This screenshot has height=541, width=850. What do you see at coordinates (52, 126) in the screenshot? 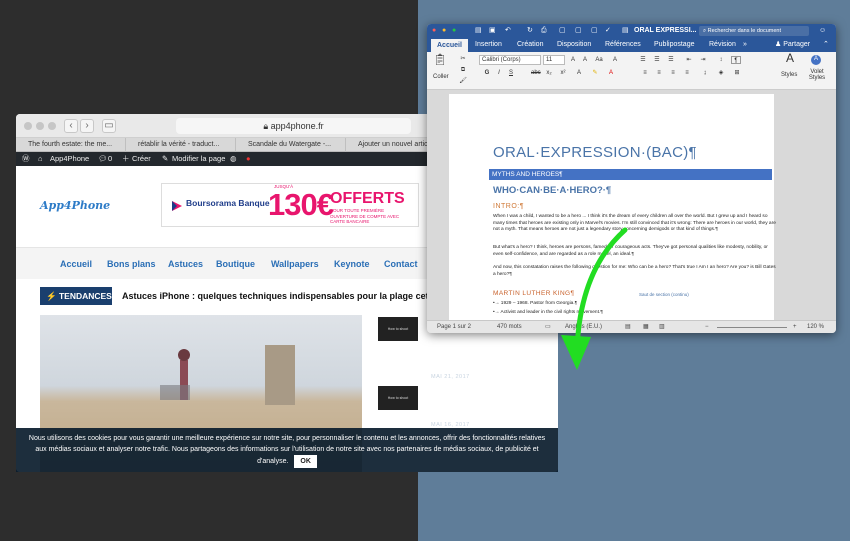
I see `zoom-dot` at bounding box center [52, 126].